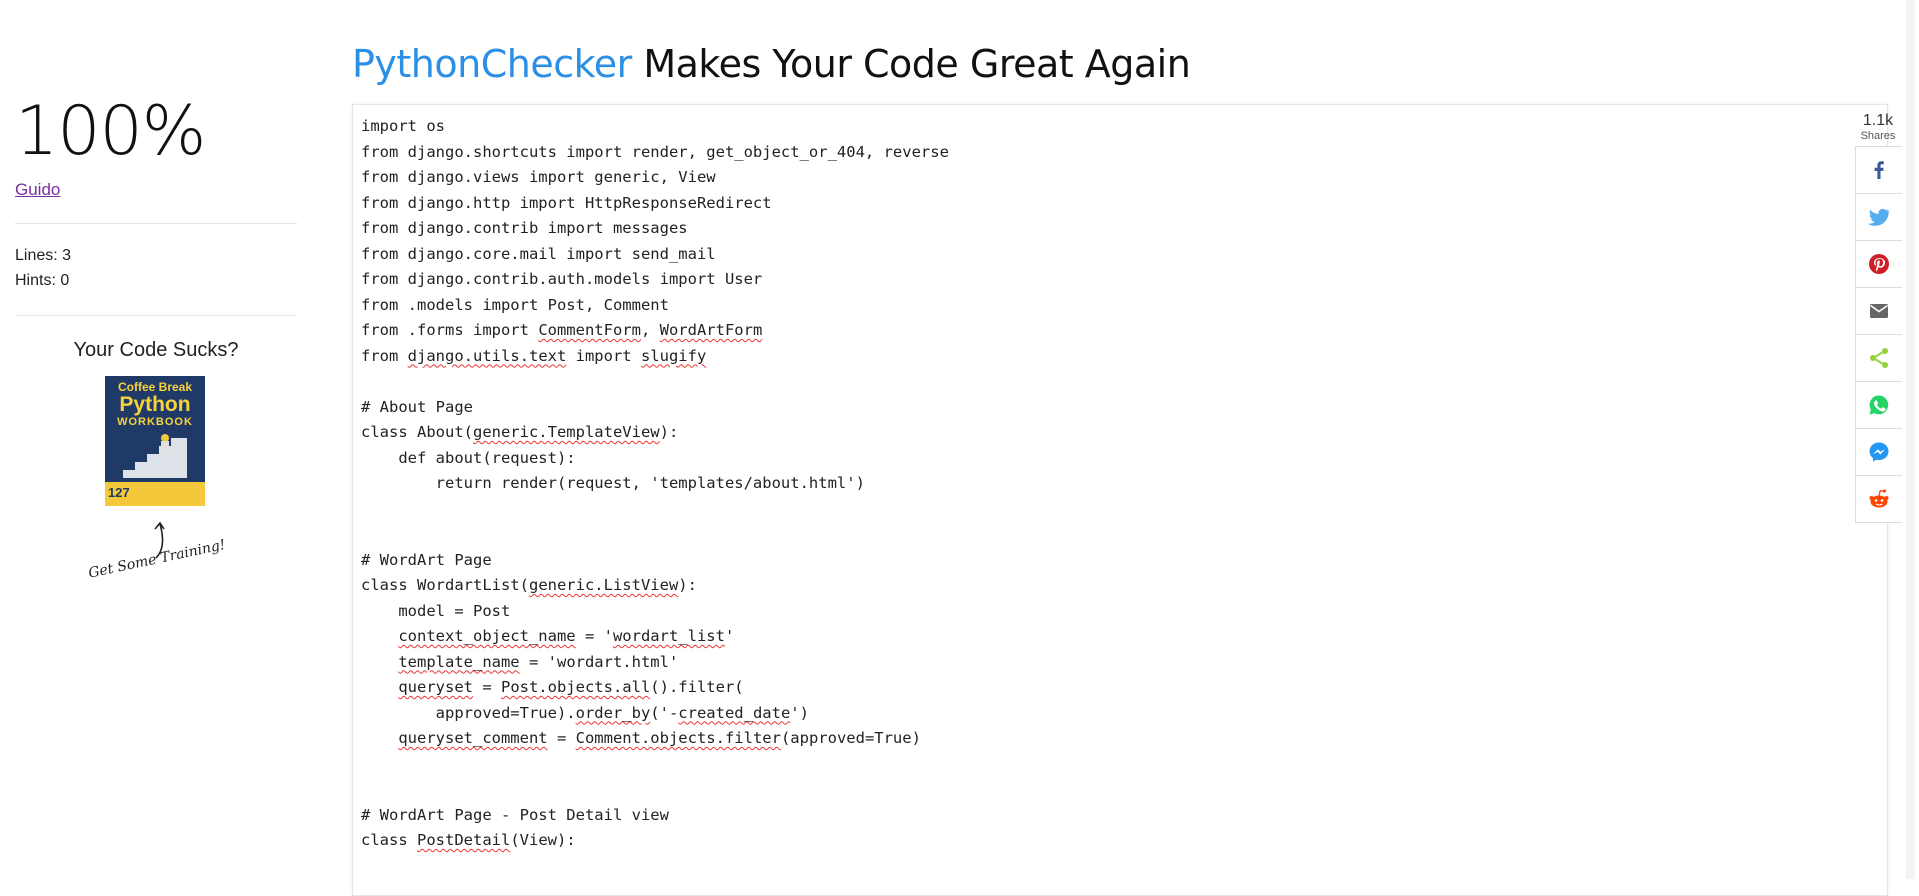  I want to click on whatsapp-icon, so click(1879, 405).